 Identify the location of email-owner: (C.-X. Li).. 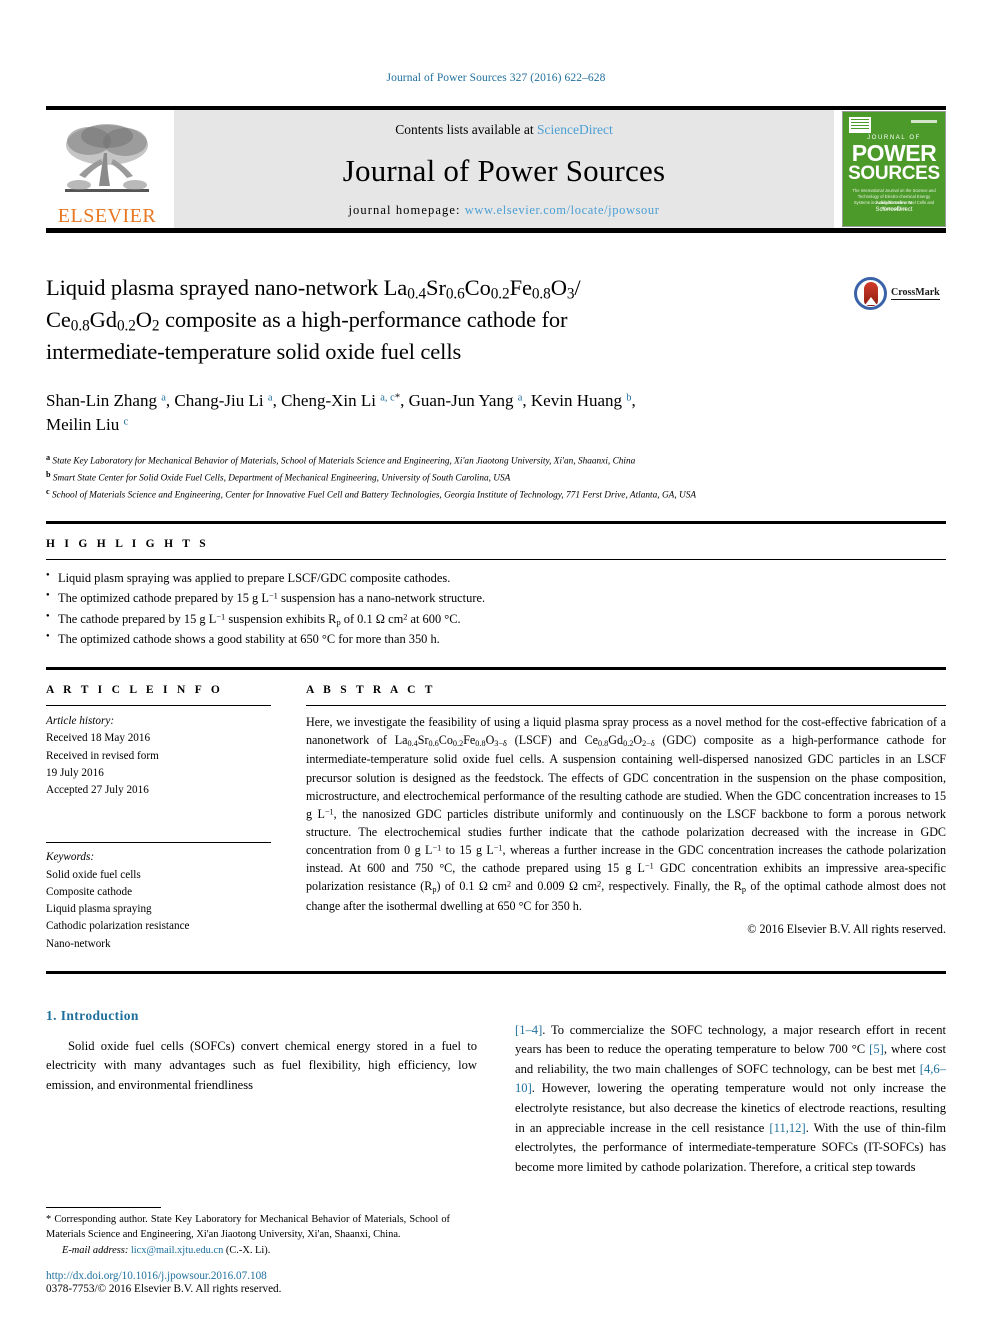
(248, 1250).